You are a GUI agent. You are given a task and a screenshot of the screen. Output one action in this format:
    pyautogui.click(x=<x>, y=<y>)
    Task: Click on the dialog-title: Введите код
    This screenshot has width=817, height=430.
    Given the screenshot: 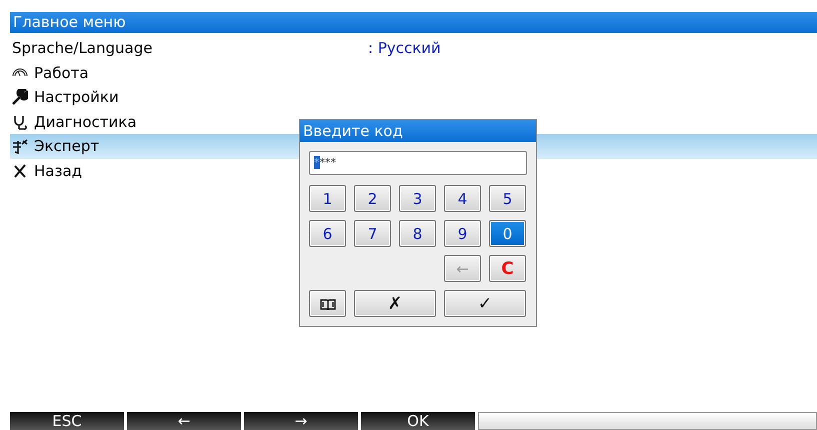 What is the action you would take?
    pyautogui.click(x=418, y=131)
    